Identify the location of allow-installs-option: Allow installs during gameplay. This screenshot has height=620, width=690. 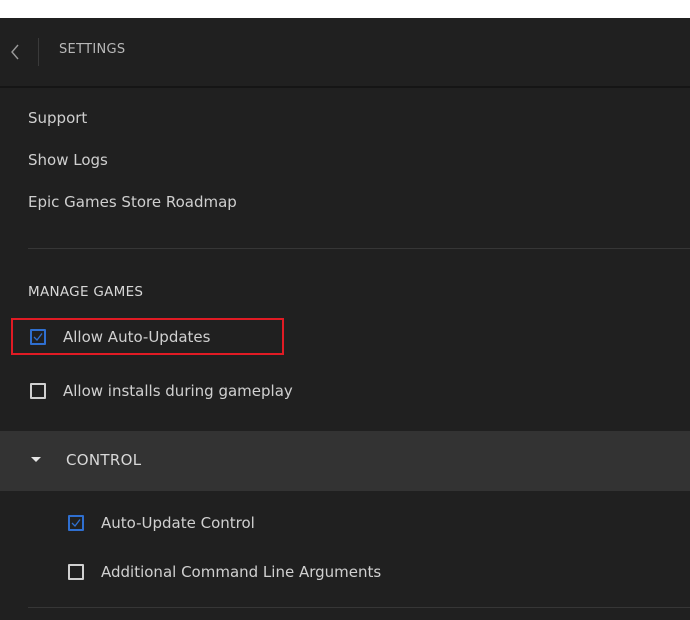
(161, 391).